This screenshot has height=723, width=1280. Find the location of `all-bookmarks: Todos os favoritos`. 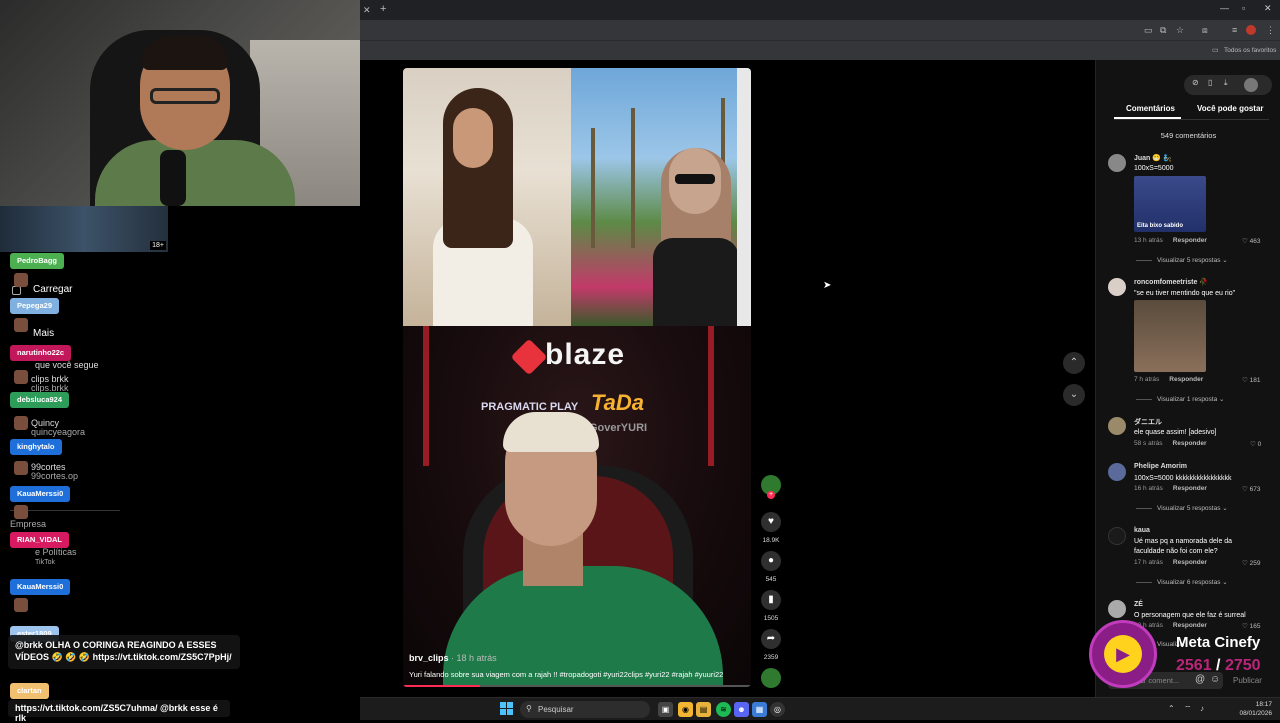

all-bookmarks: Todos os favoritos is located at coordinates (1250, 51).